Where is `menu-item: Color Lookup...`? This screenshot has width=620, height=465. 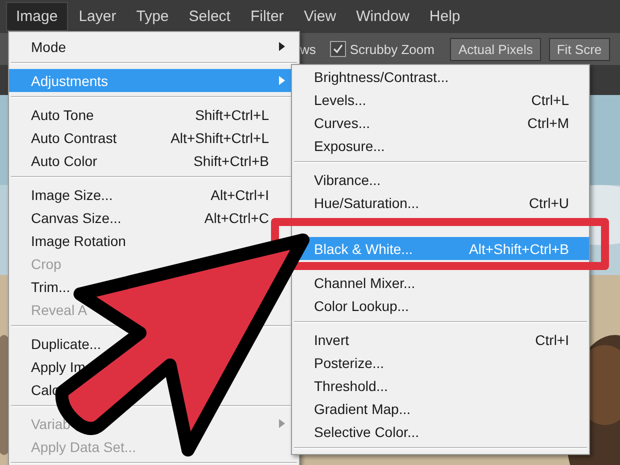 menu-item: Color Lookup... is located at coordinates (440, 305).